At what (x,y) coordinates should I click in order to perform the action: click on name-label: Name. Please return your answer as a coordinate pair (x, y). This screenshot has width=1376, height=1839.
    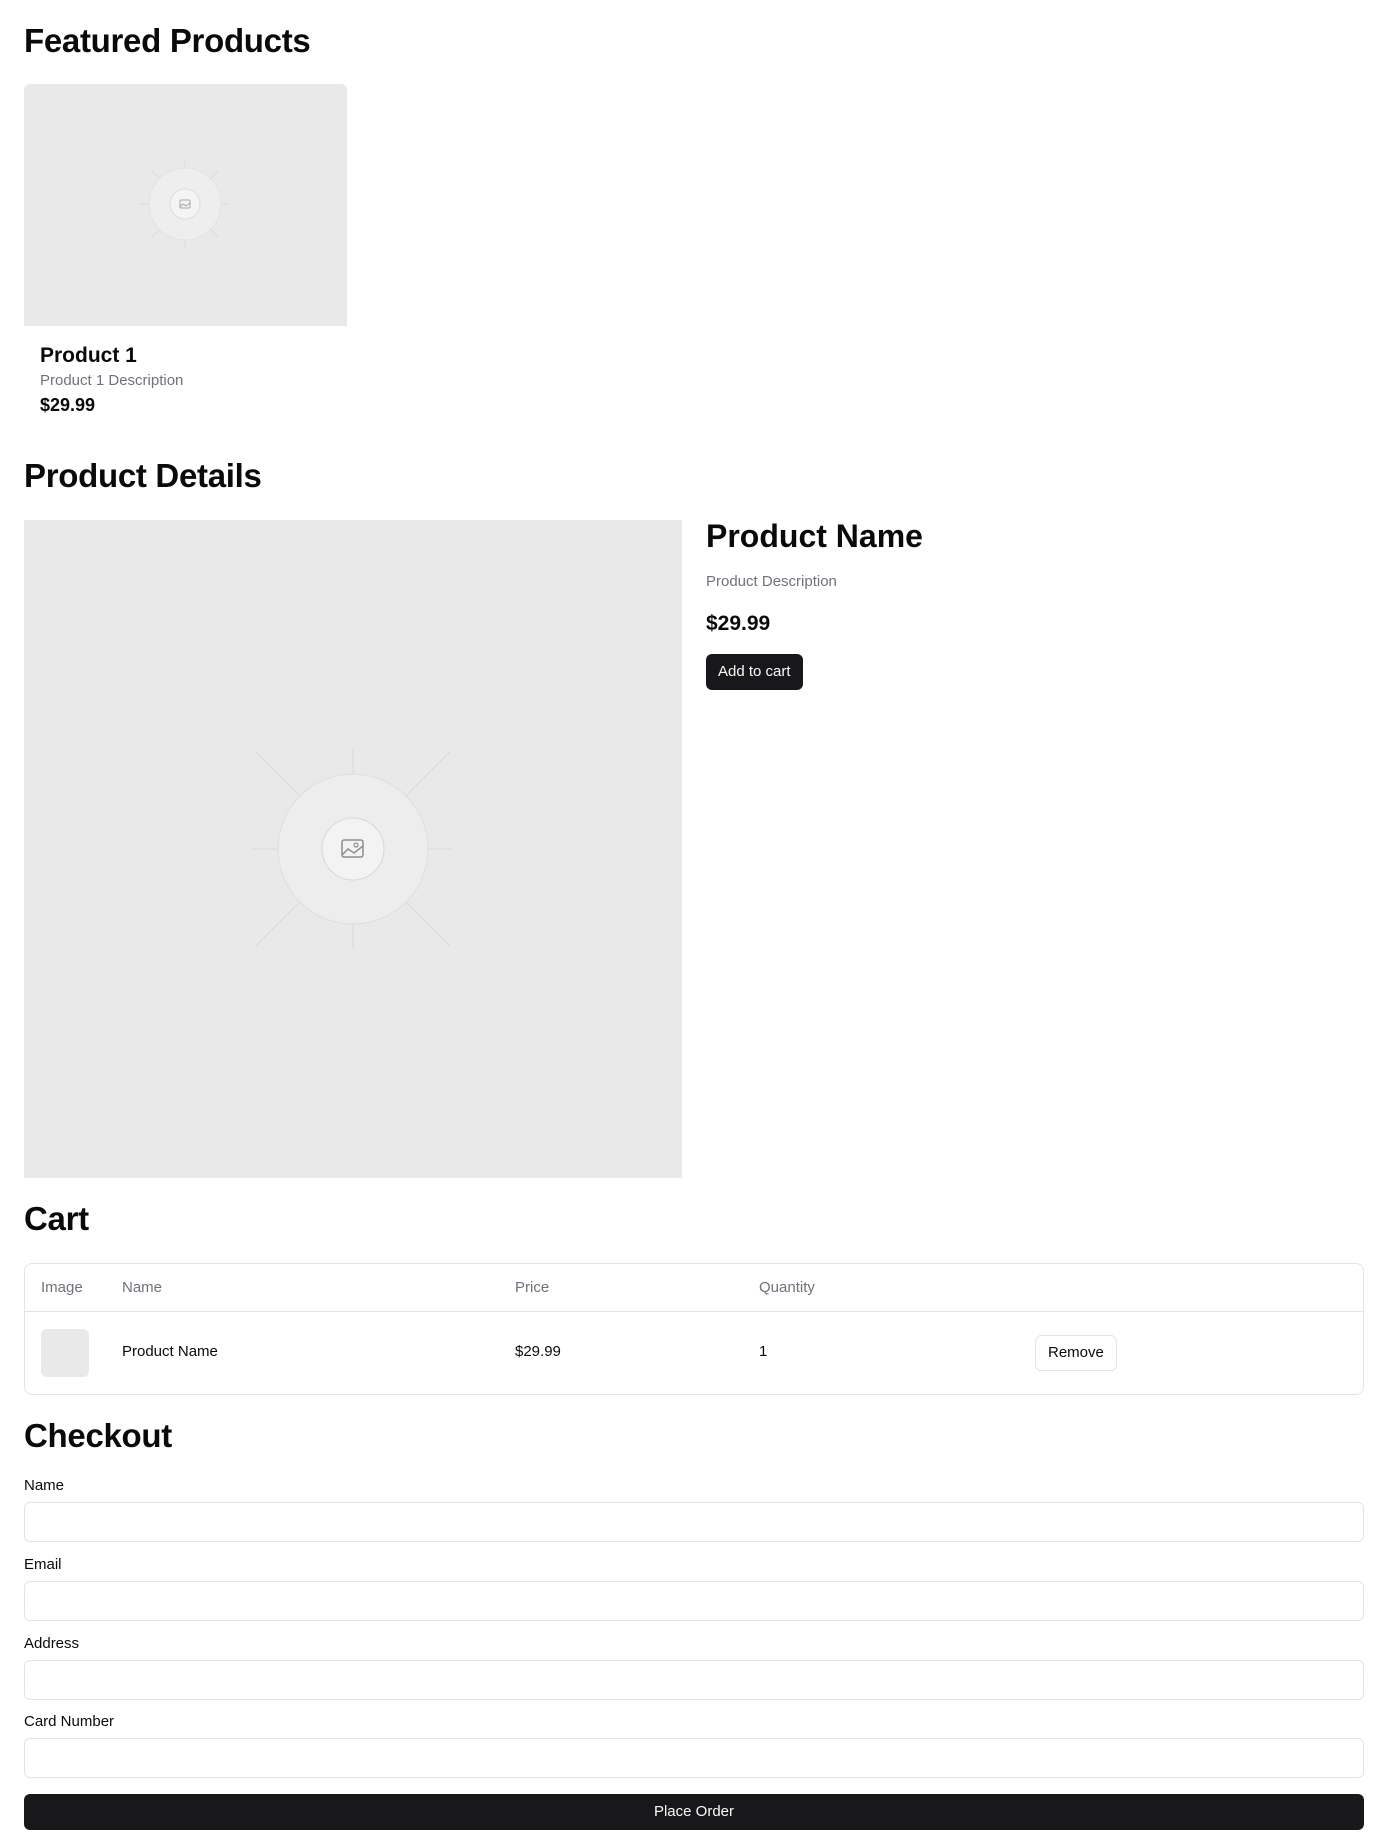
    Looking at the image, I should click on (44, 1485).